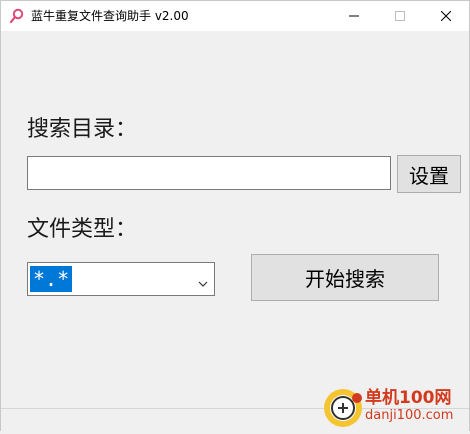 Image resolution: width=470 pixels, height=434 pixels. What do you see at coordinates (345, 277) in the screenshot?
I see `start-search-button: 开始搜索` at bounding box center [345, 277].